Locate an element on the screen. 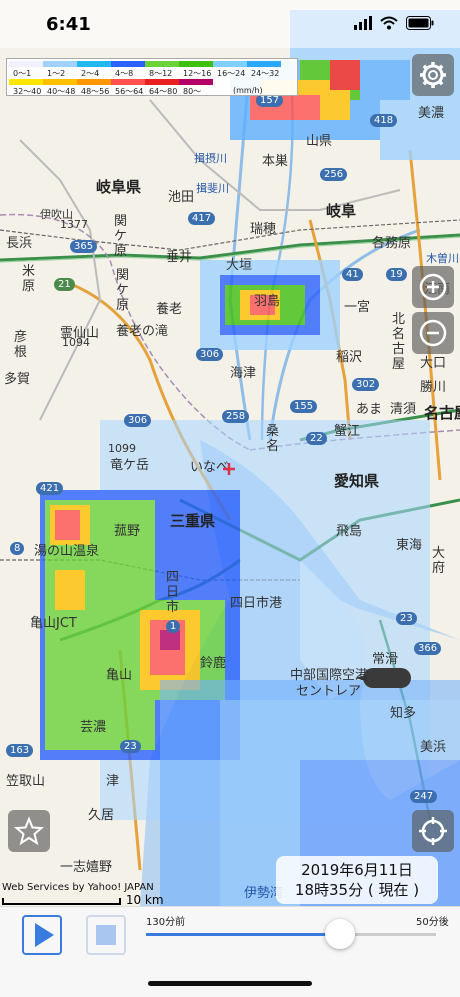 Image resolution: width=460 pixels, height=997 pixels. map-label: 東海 is located at coordinates (409, 545).